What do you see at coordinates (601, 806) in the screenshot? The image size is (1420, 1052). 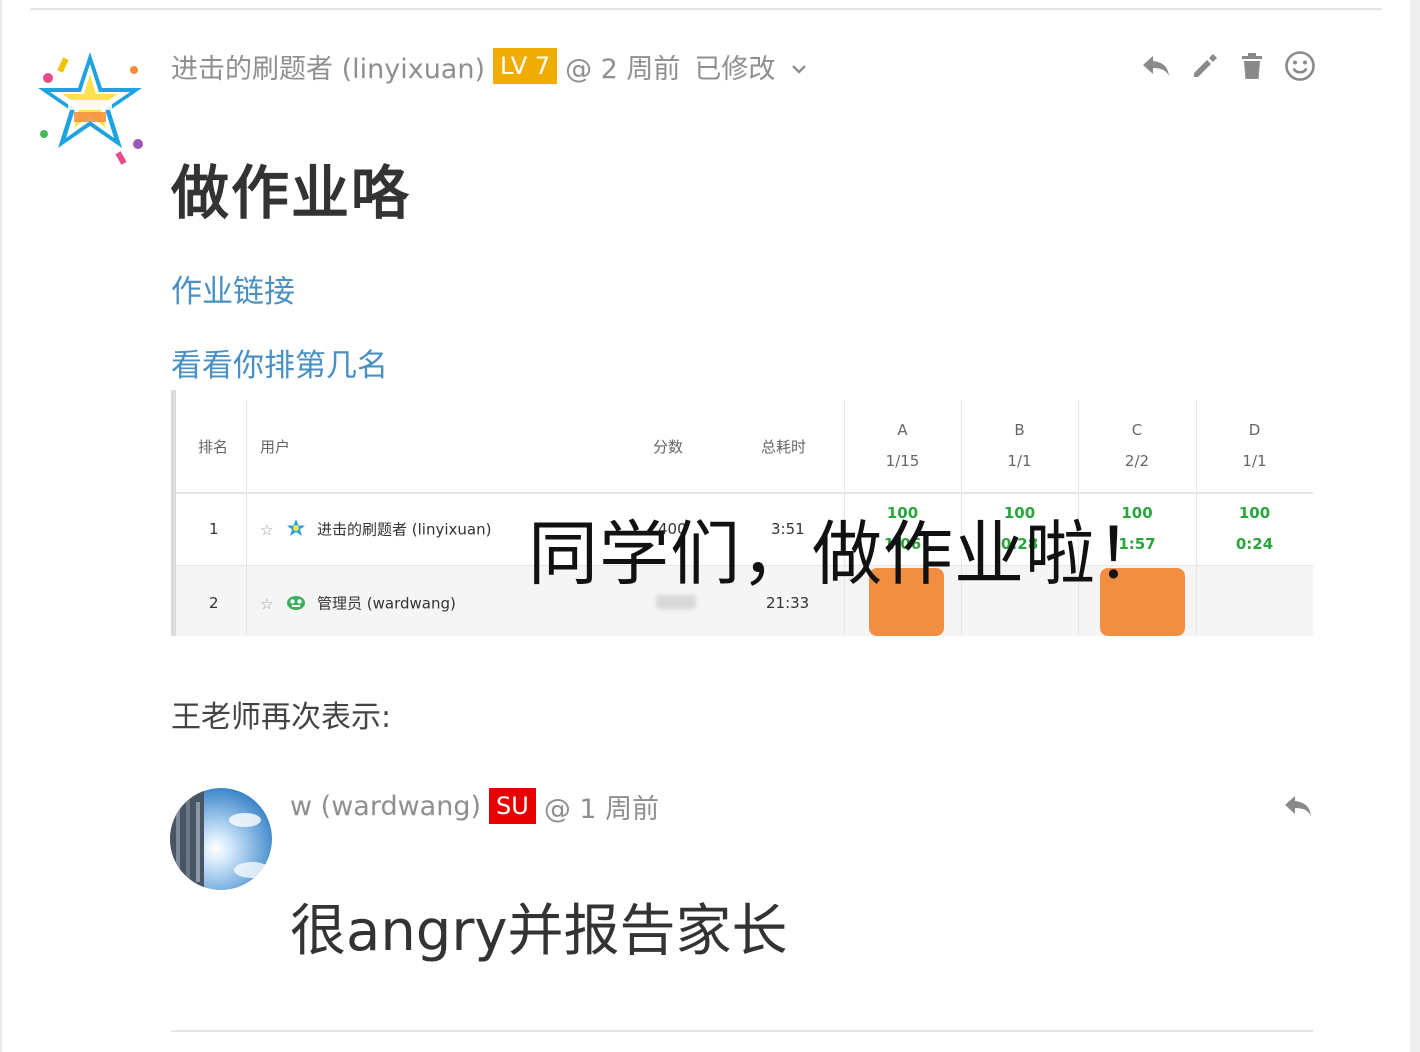 I see `reply-time: @ 1 周前` at bounding box center [601, 806].